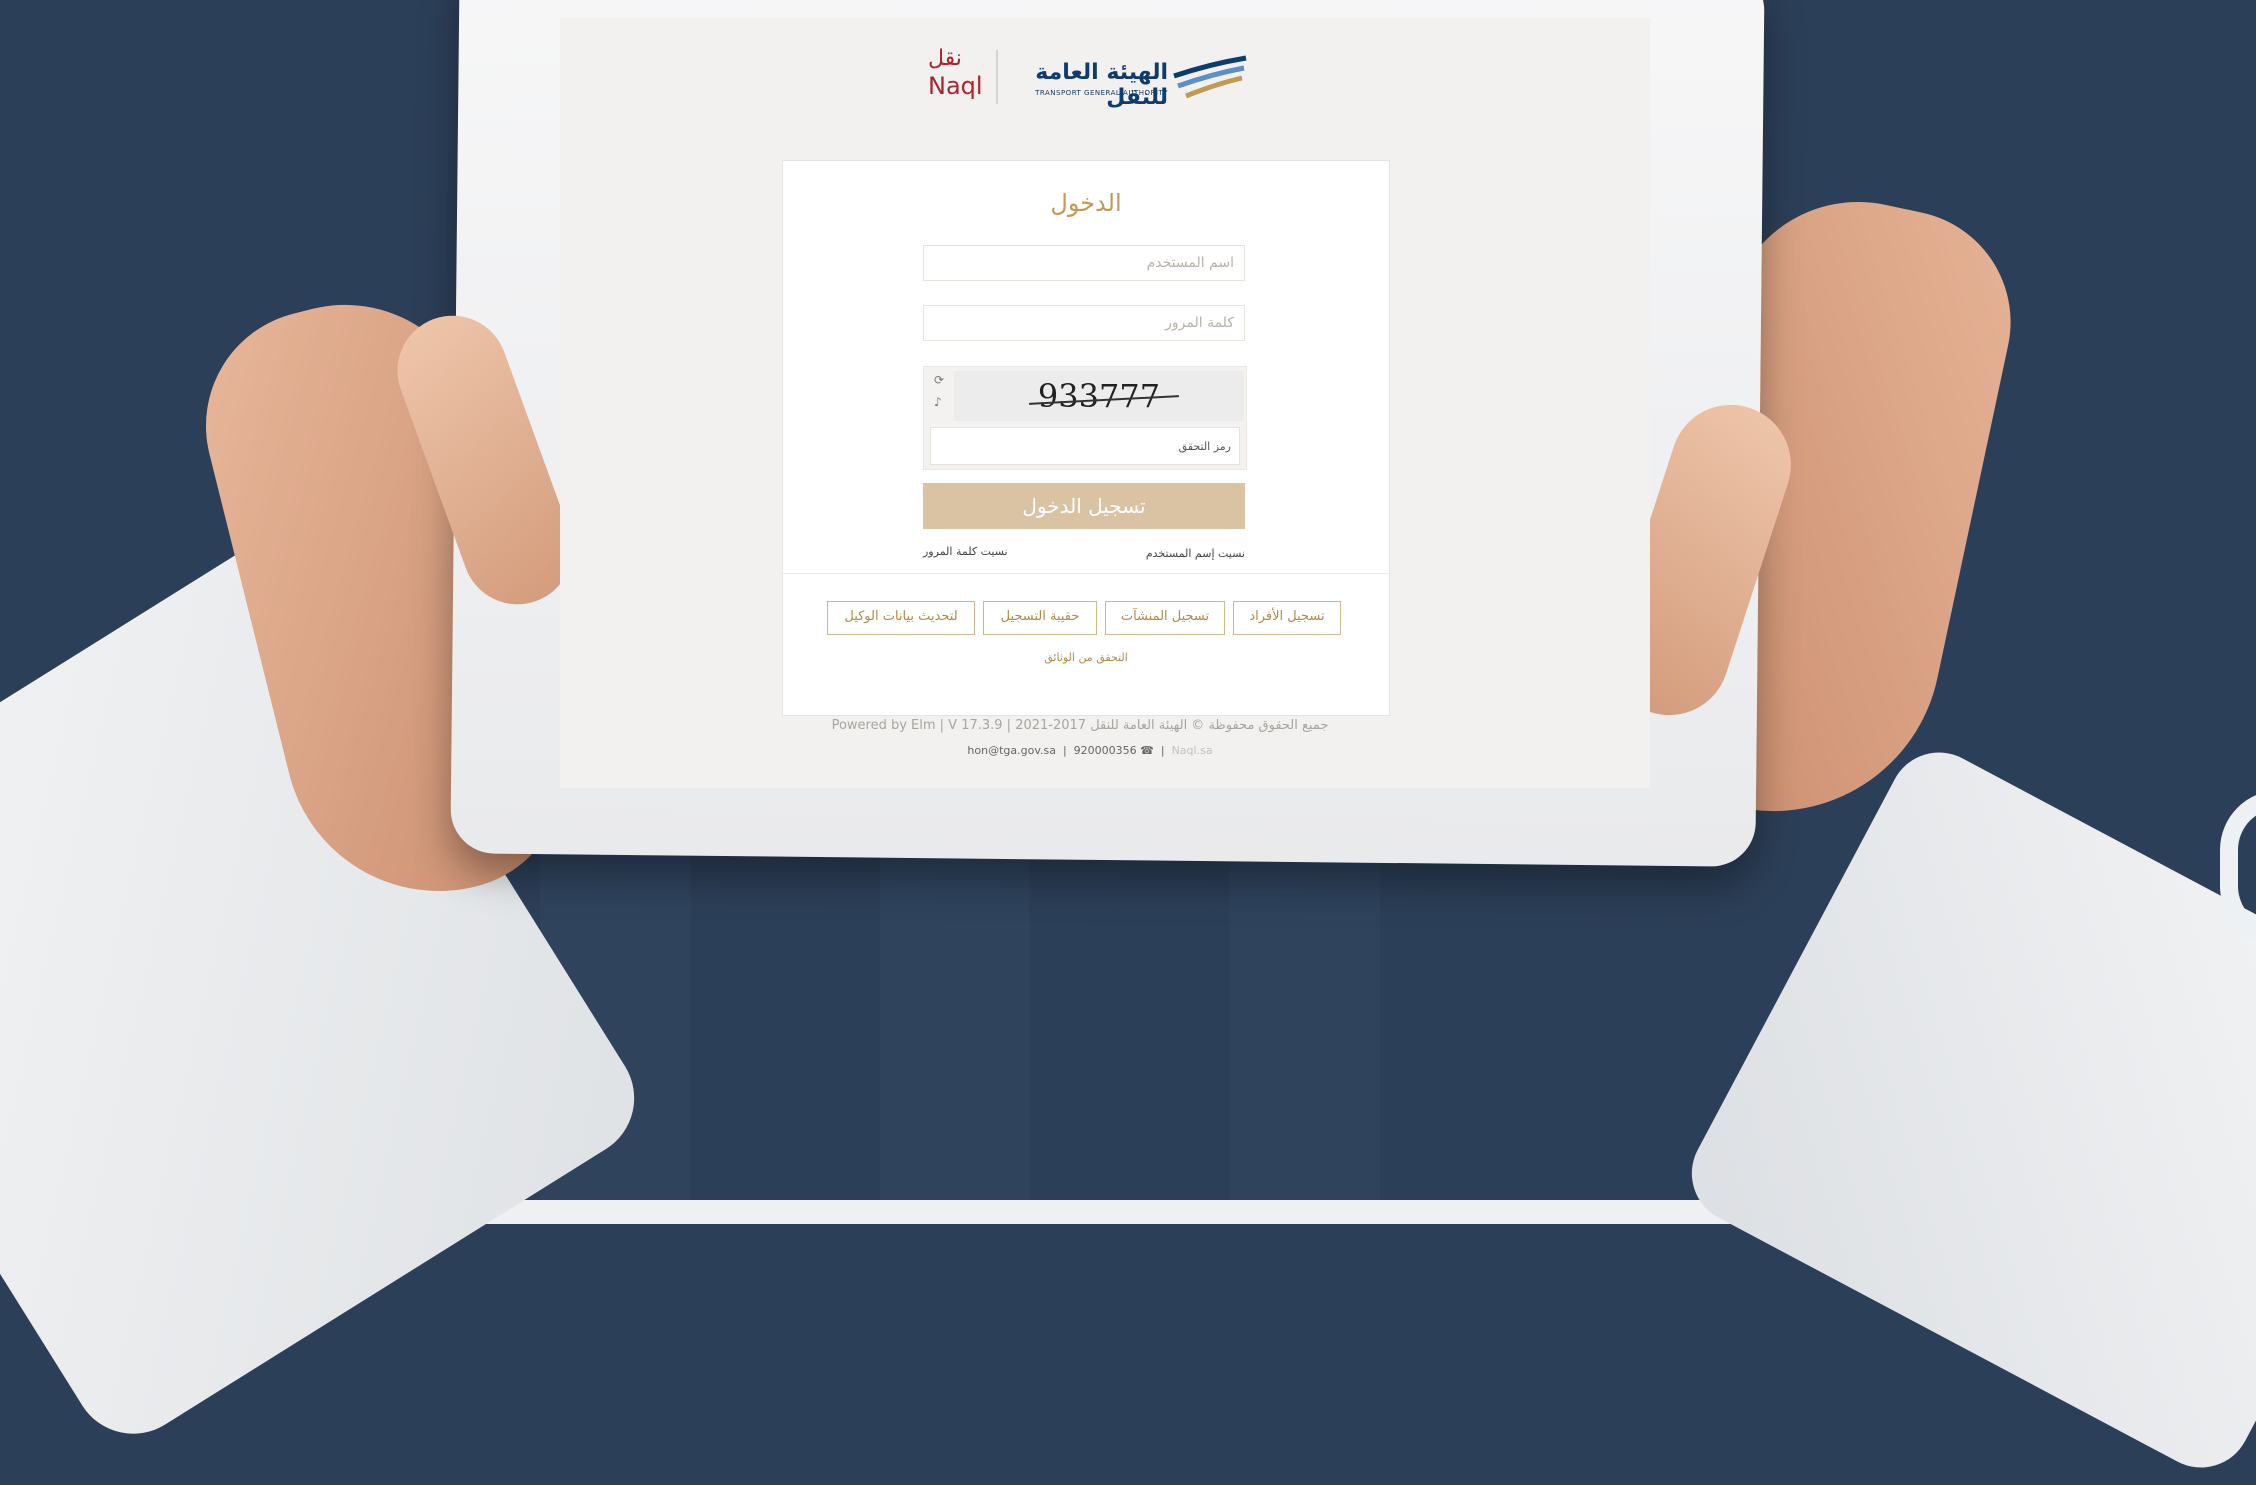  I want to click on captcha-panel: ⟳ ♪ 933777 رمز التحقق, so click(1085, 418).